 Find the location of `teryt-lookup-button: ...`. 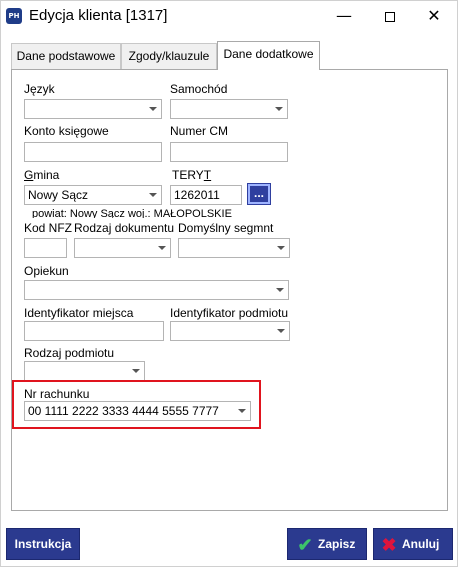

teryt-lookup-button: ... is located at coordinates (259, 194).